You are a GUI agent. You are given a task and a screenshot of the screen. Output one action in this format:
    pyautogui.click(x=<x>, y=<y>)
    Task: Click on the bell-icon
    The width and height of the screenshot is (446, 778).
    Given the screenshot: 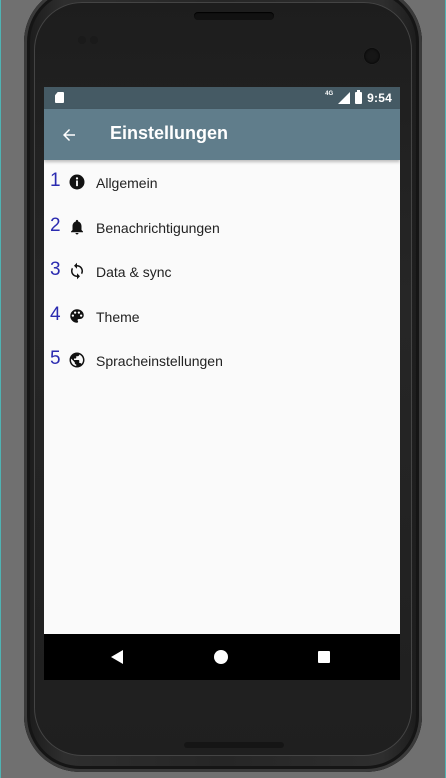 What is the action you would take?
    pyautogui.click(x=77, y=226)
    